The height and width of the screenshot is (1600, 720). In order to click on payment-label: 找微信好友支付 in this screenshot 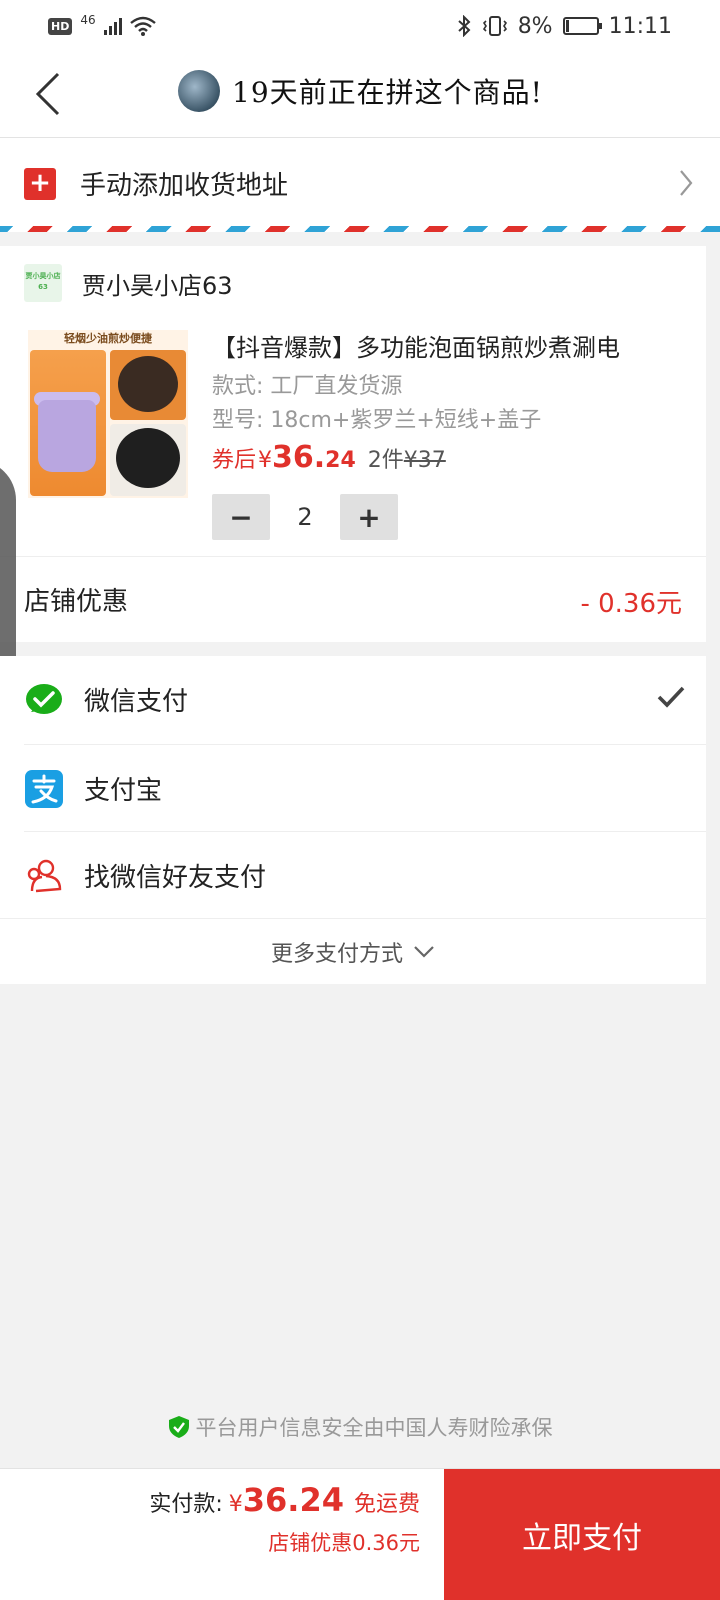, I will do `click(175, 878)`.